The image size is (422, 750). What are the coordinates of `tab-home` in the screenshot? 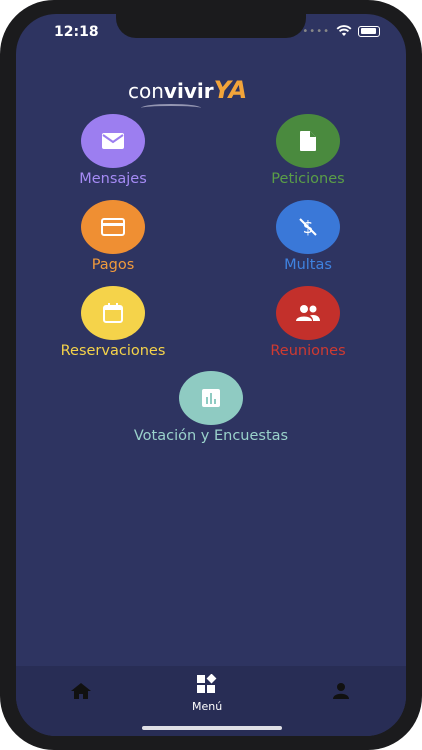 It's located at (81, 693).